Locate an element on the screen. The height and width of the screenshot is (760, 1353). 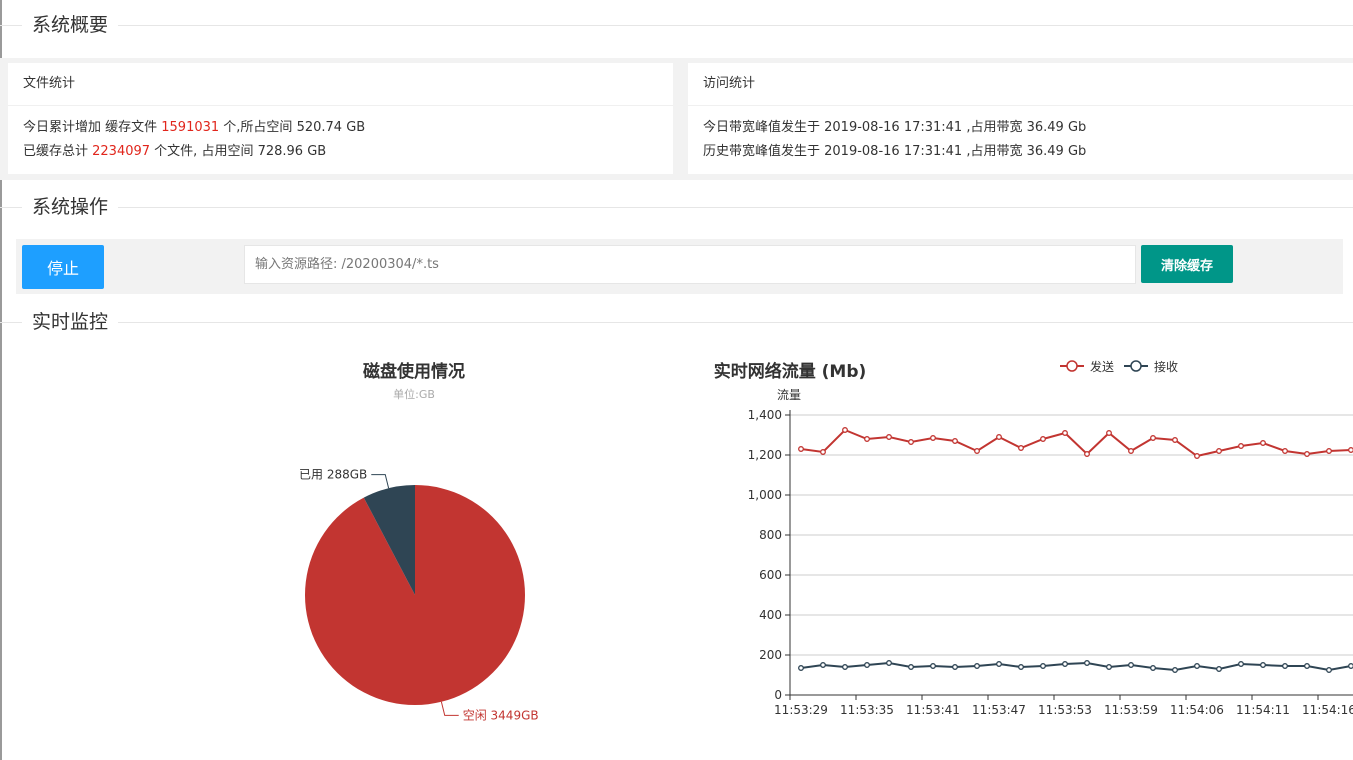
total-suffix: 个文件, 占用空间 728.96 GB is located at coordinates (238, 151).